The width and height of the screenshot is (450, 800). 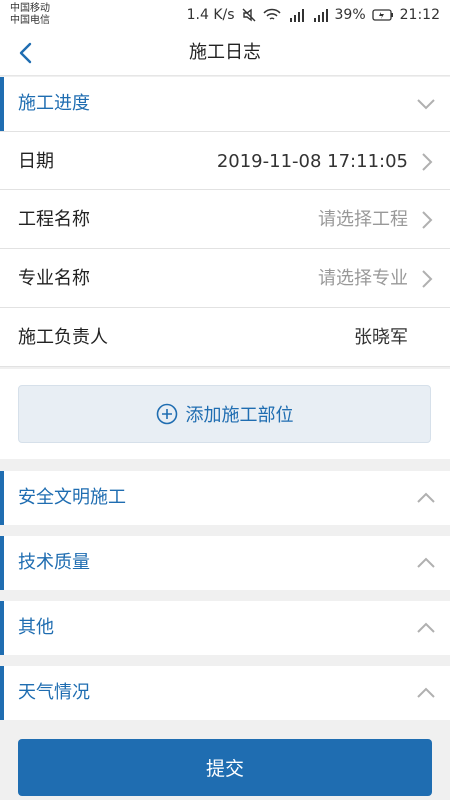 I want to click on network-speed: 1.4 K/s, so click(x=210, y=15).